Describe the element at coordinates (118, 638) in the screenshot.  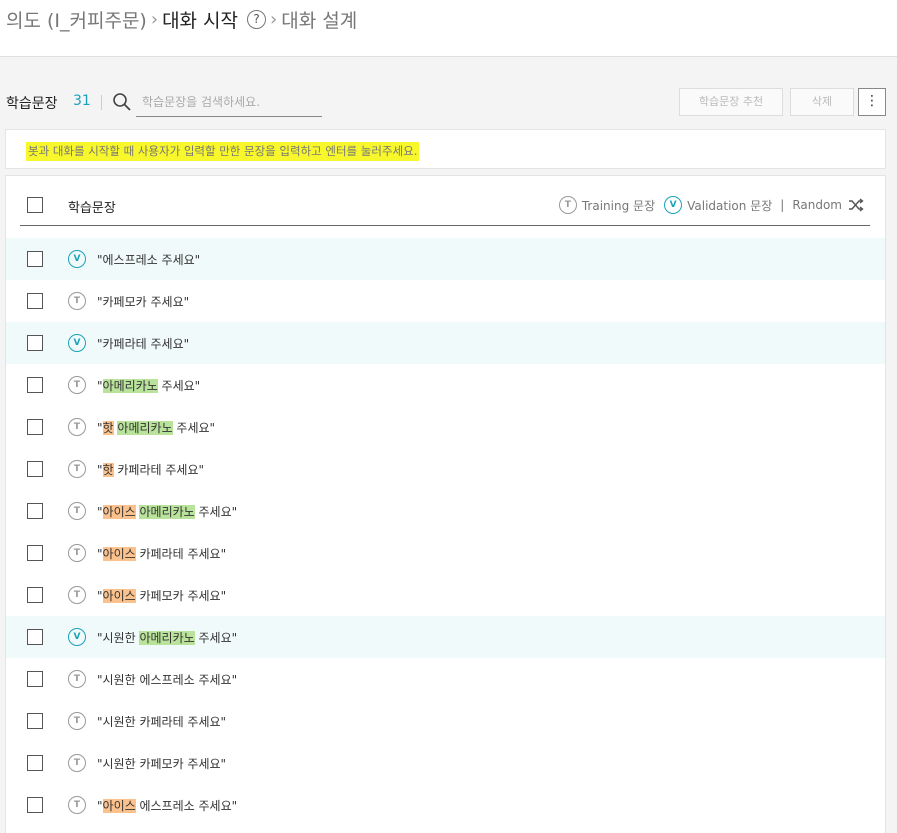
I see `sentence-segment: "시원한` at that location.